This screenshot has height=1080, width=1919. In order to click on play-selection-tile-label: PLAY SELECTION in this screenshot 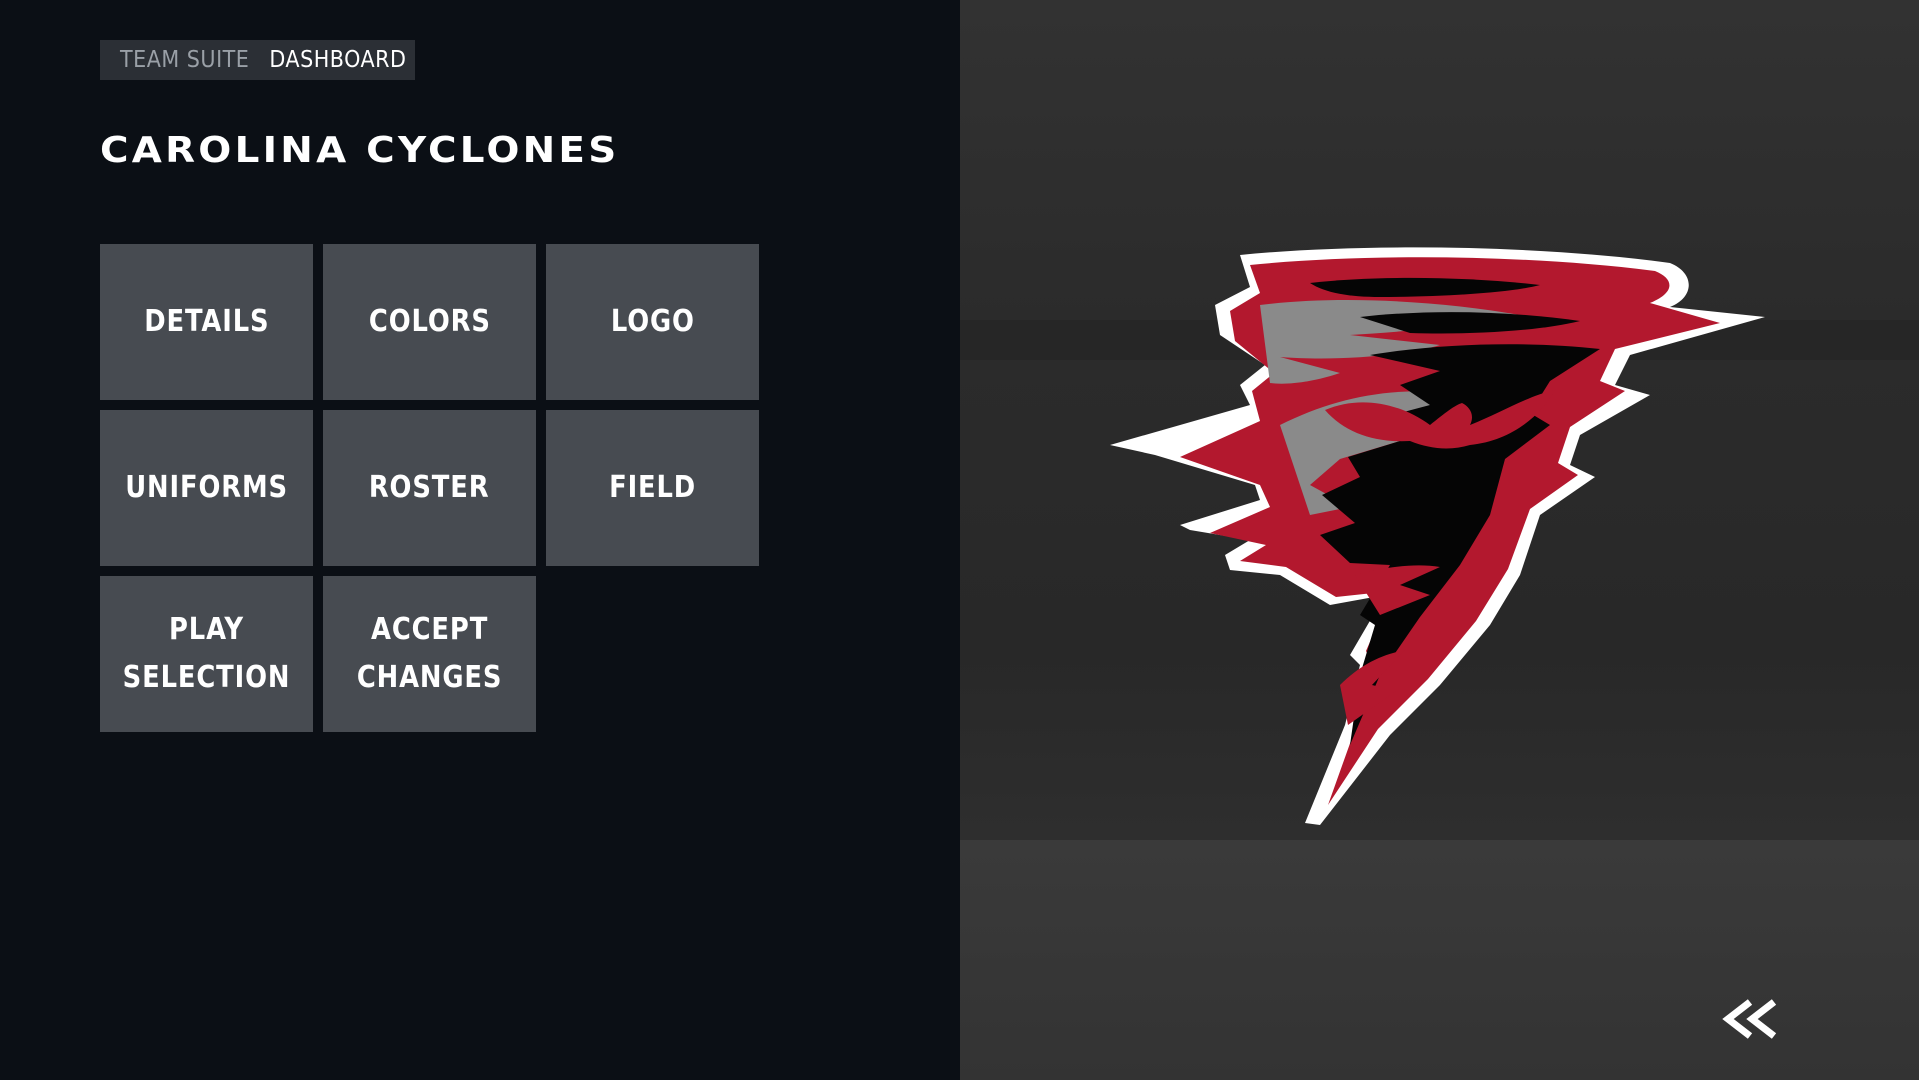, I will do `click(206, 653)`.